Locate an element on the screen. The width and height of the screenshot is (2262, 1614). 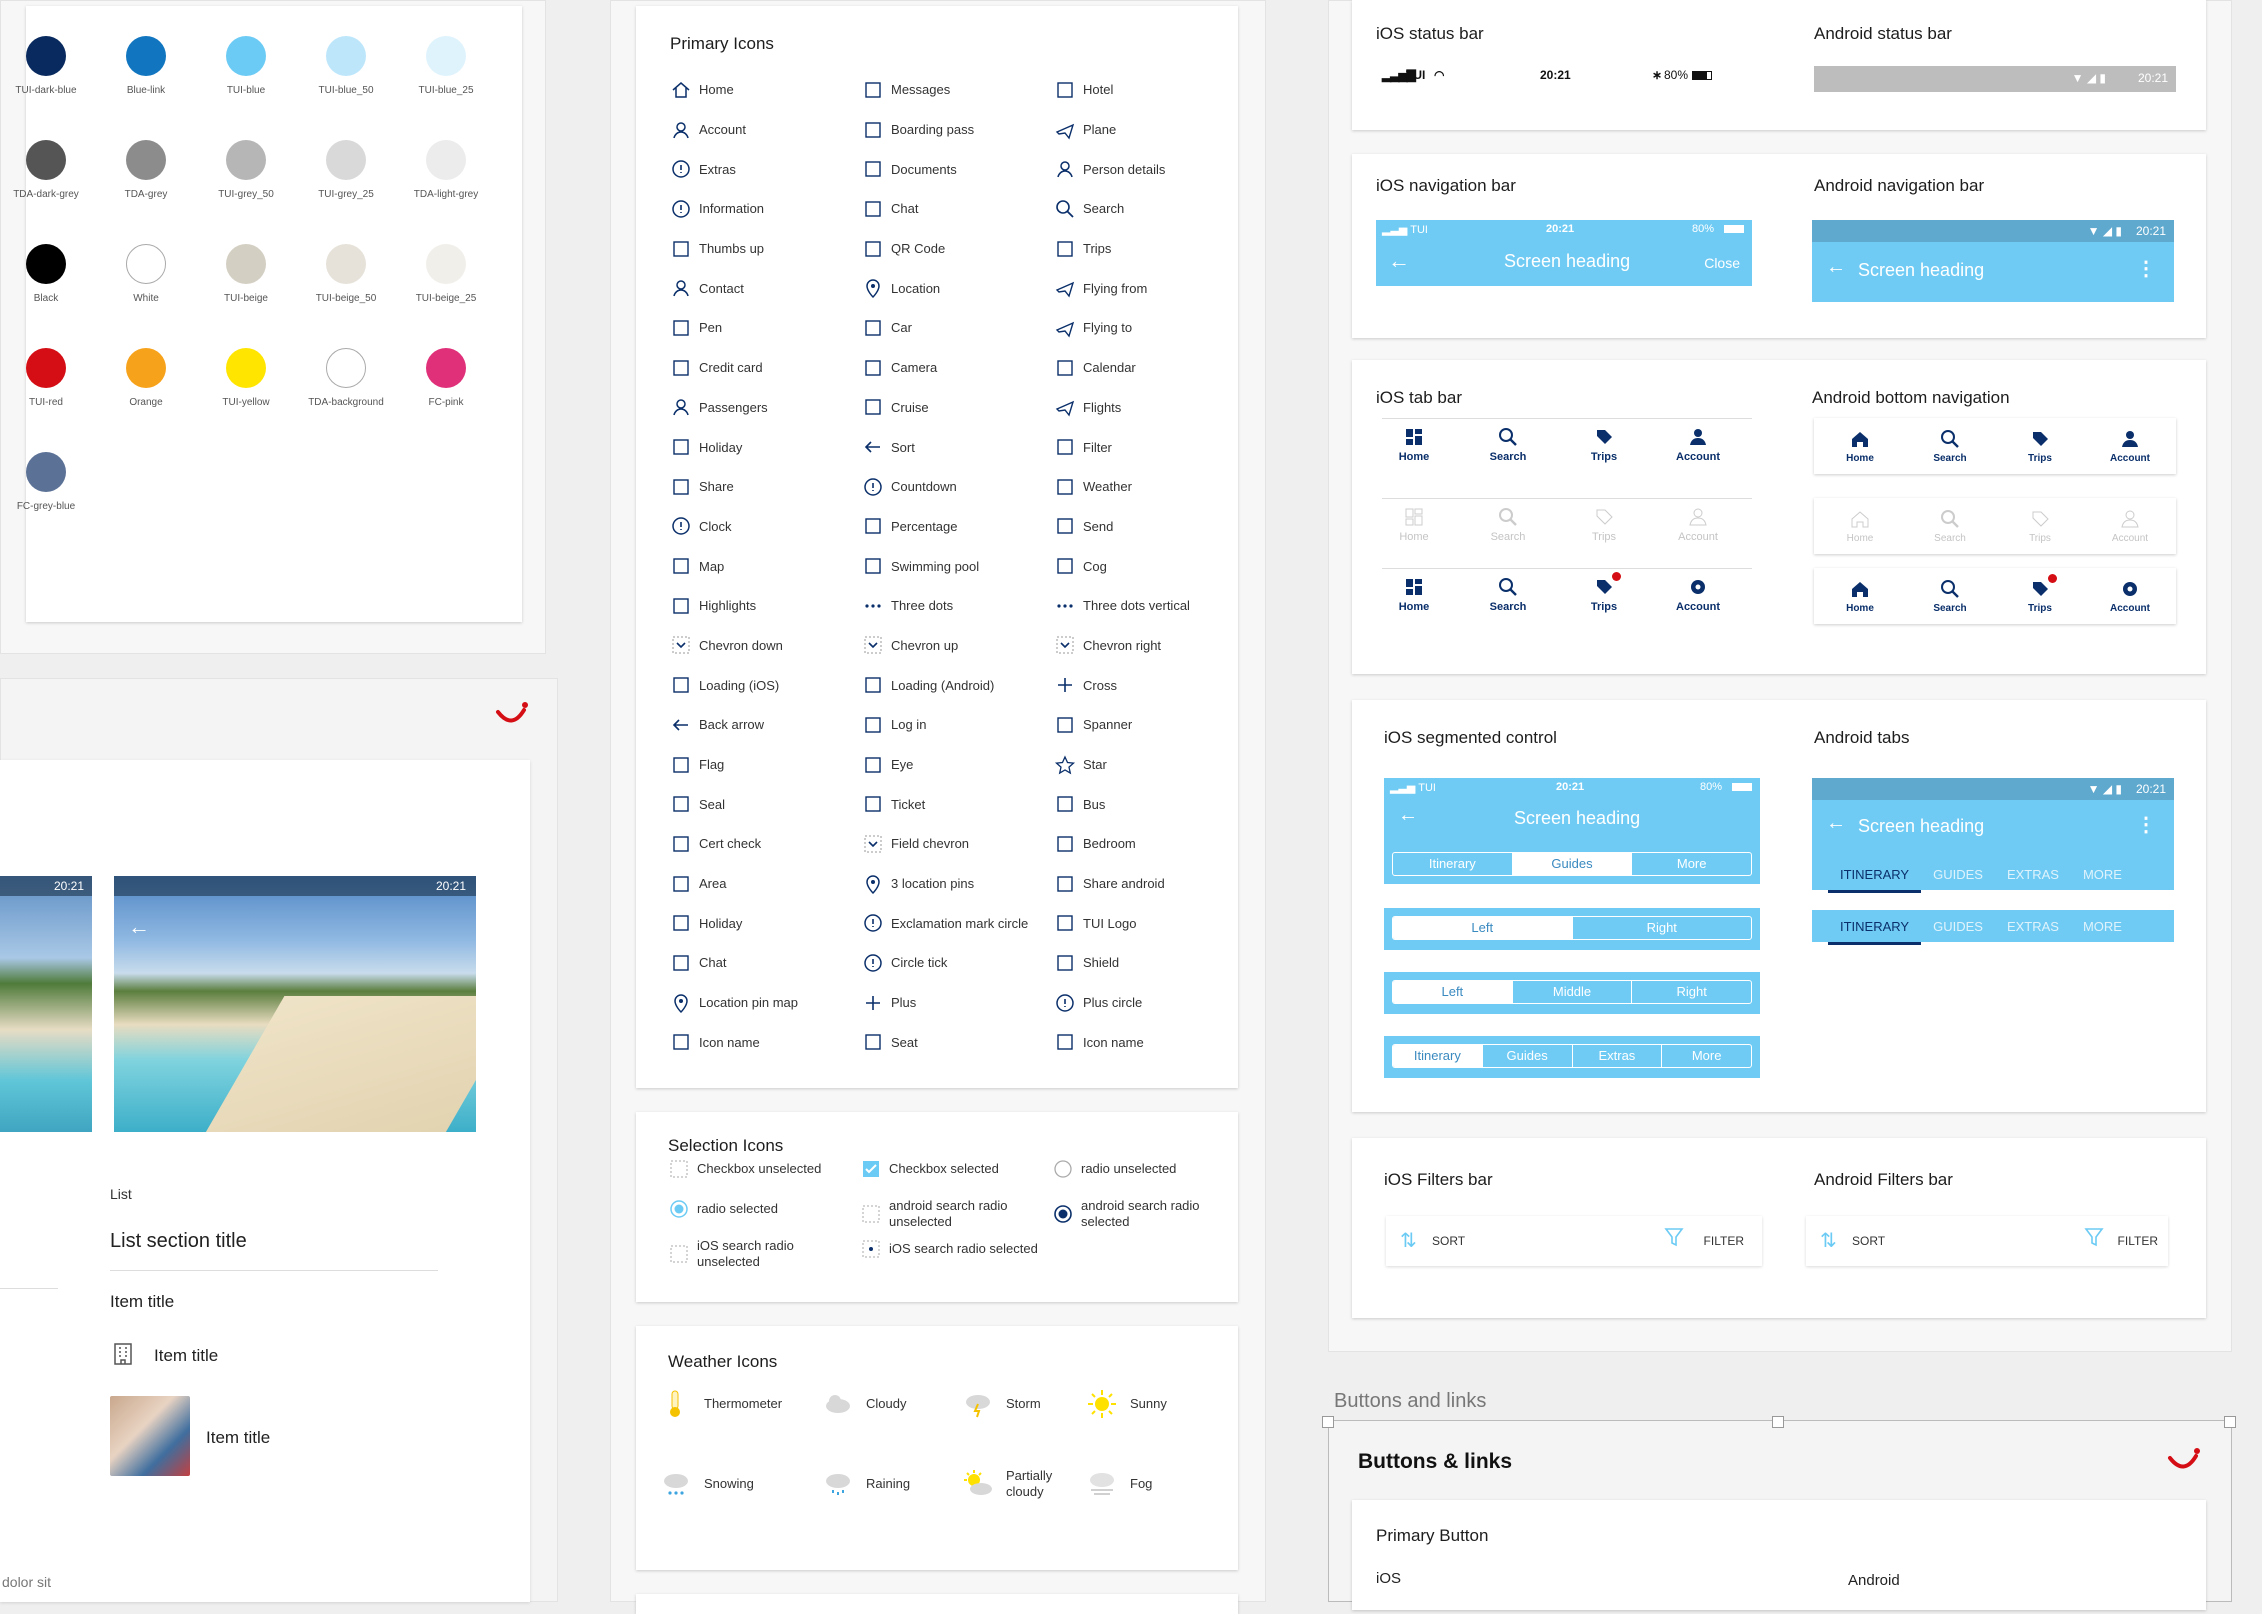
selection-item: android search radio selected is located at coordinates (1150, 1214).